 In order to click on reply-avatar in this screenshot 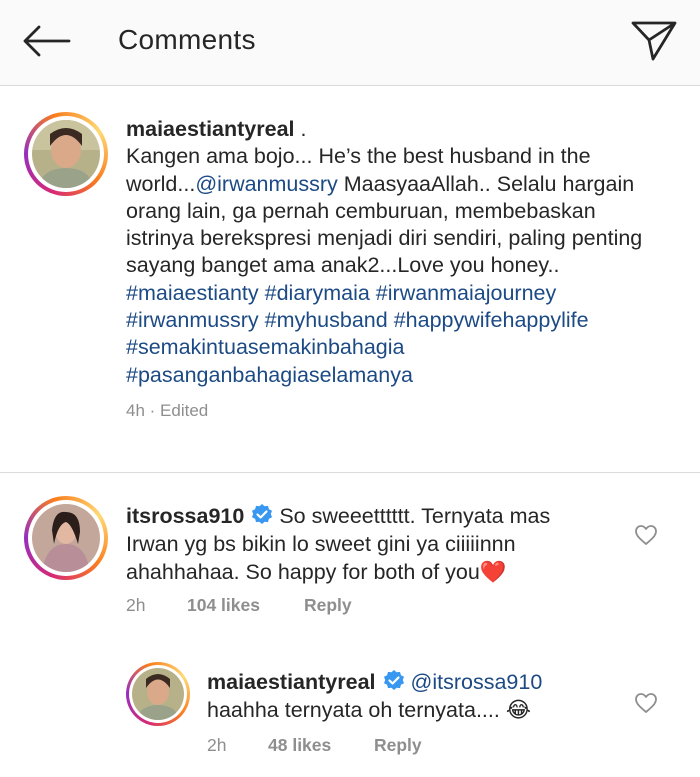, I will do `click(158, 694)`.